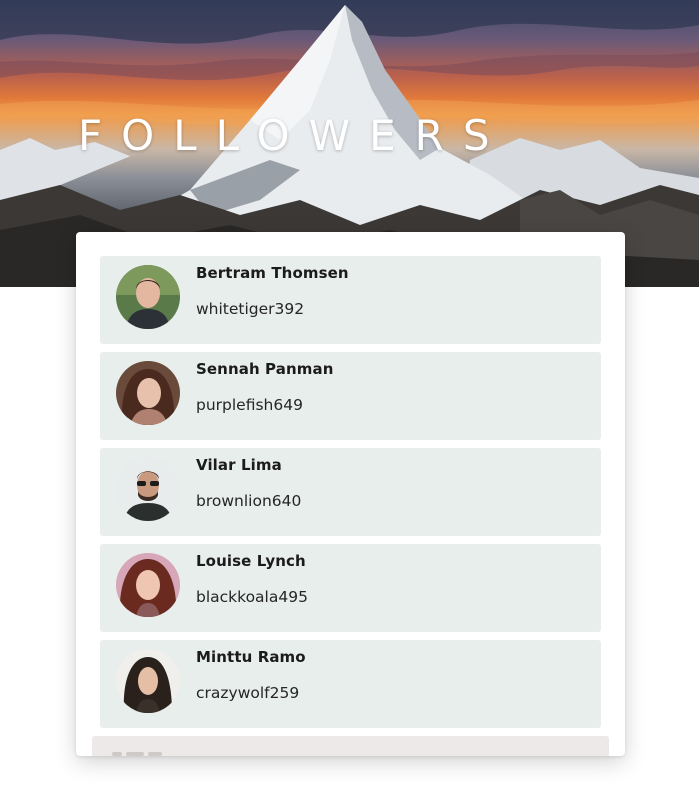  What do you see at coordinates (272, 273) in the screenshot?
I see `follower-name: Bertram Thomsen` at bounding box center [272, 273].